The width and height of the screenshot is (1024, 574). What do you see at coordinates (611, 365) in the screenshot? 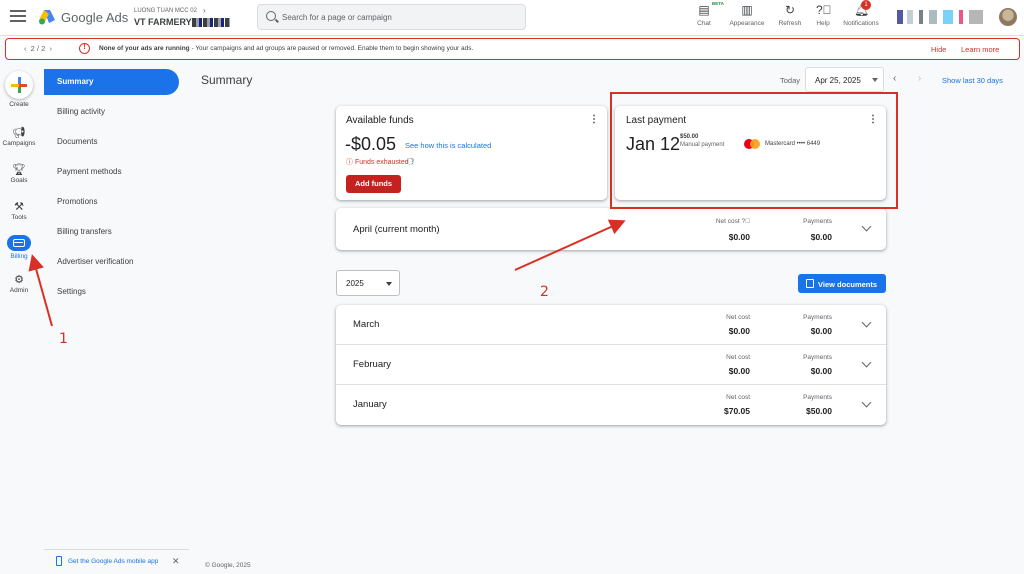
I see `list-item: February Net cost $0.00 Payments $0.00` at bounding box center [611, 365].